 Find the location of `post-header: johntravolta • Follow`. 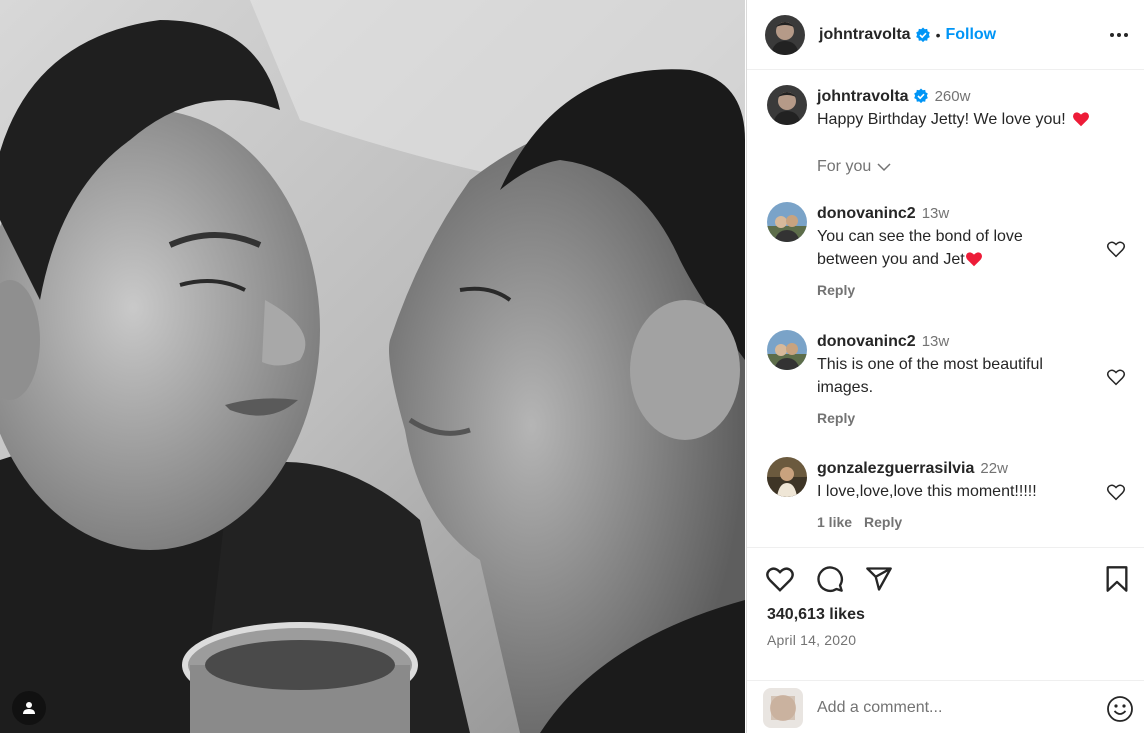

post-header: johntravolta • Follow is located at coordinates (945, 35).